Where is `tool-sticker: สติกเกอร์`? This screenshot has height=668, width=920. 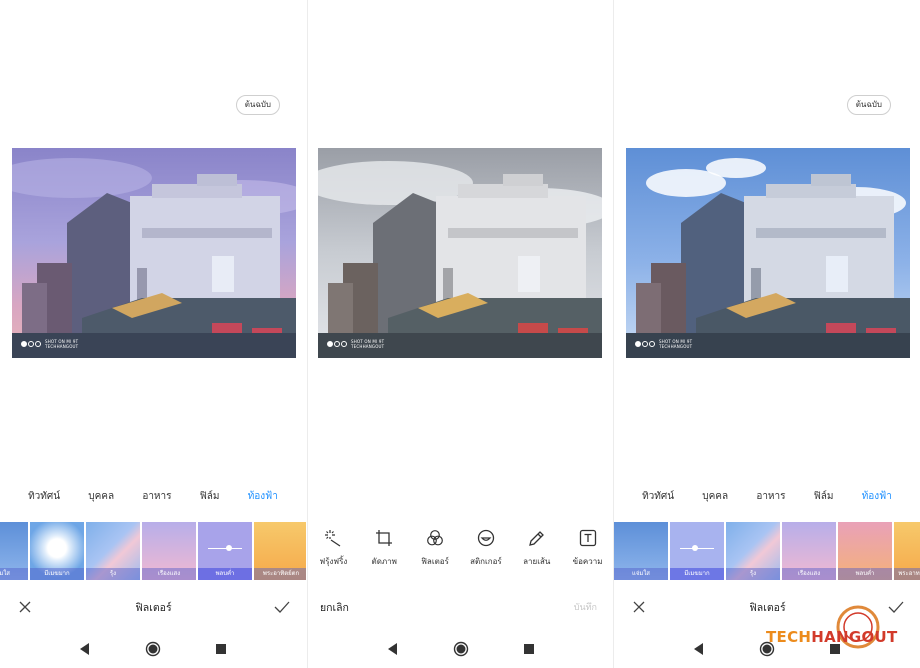
tool-sticker: สติกเกอร์ is located at coordinates (485, 548).